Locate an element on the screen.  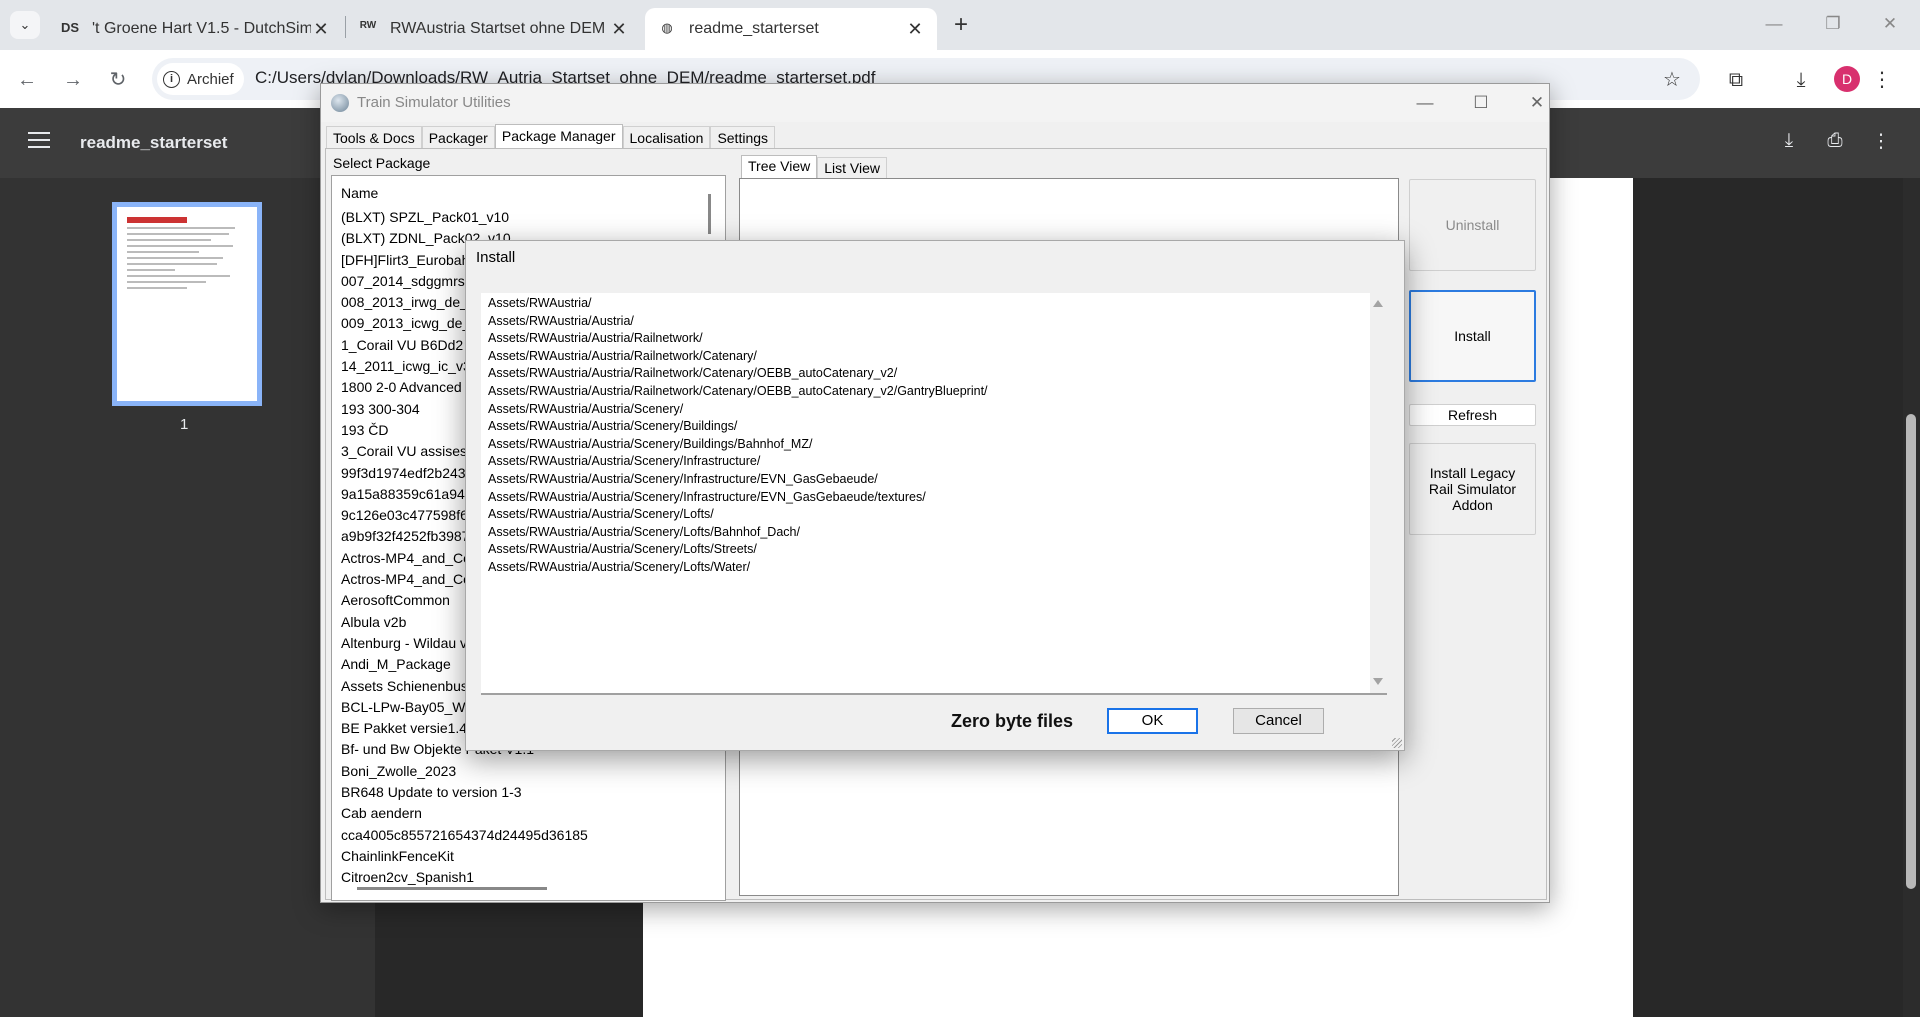
site-info-chip: i Archief is located at coordinates (200, 79).